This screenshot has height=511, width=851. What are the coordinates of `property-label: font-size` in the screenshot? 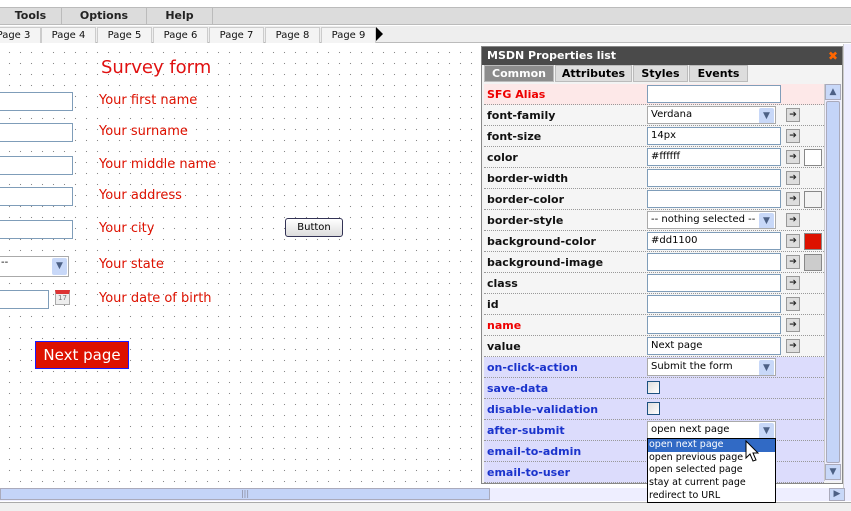 It's located at (514, 136).